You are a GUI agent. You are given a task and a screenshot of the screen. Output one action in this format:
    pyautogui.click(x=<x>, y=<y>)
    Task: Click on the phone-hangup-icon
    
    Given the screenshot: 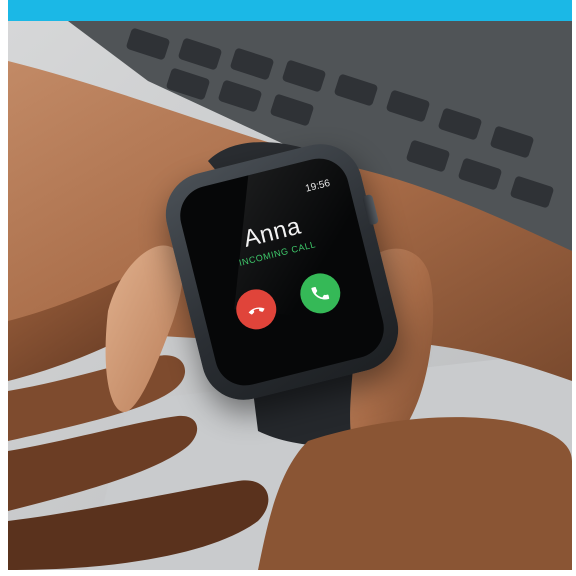 What is the action you would take?
    pyautogui.click(x=256, y=311)
    